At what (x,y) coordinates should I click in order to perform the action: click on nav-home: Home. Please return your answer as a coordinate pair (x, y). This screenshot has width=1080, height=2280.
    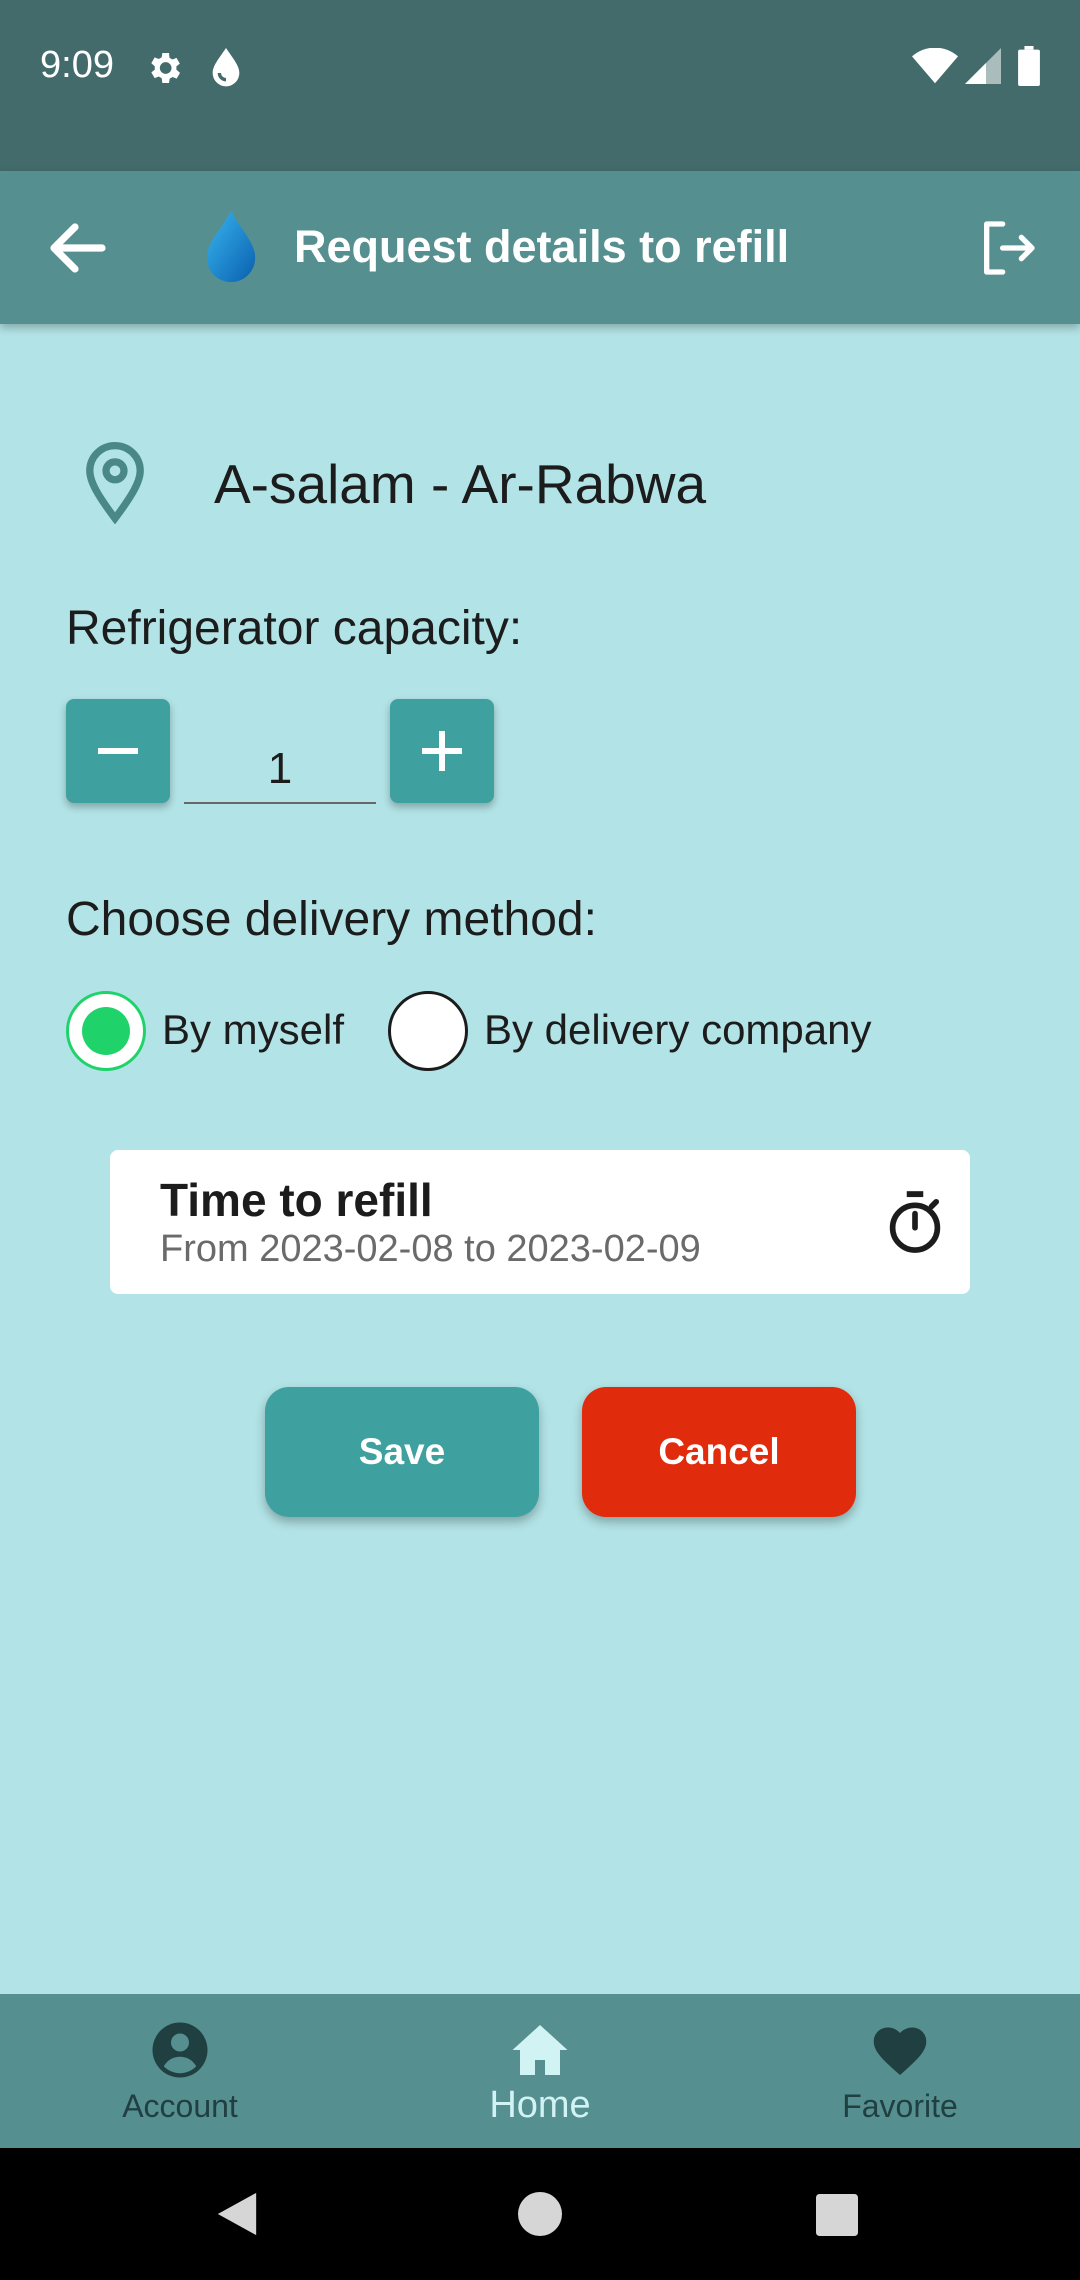
    Looking at the image, I should click on (540, 2071).